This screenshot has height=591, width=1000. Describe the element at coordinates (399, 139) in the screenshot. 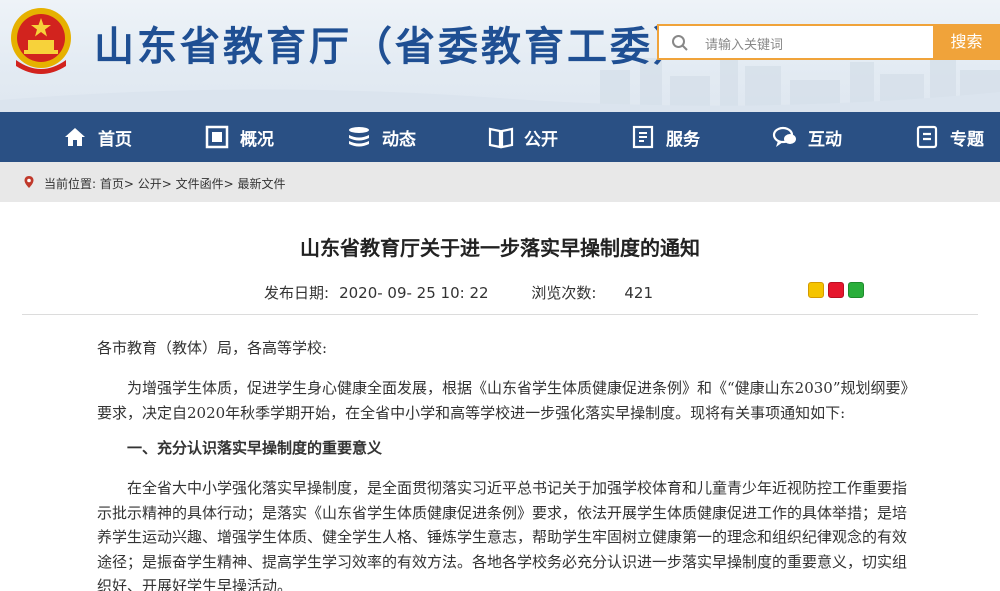

I see `nav-item-label: 动态` at that location.